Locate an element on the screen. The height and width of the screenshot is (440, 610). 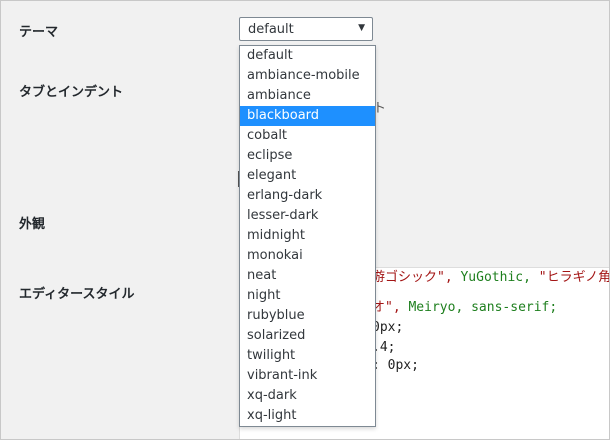
code-line-3: 0px; is located at coordinates (388, 327).